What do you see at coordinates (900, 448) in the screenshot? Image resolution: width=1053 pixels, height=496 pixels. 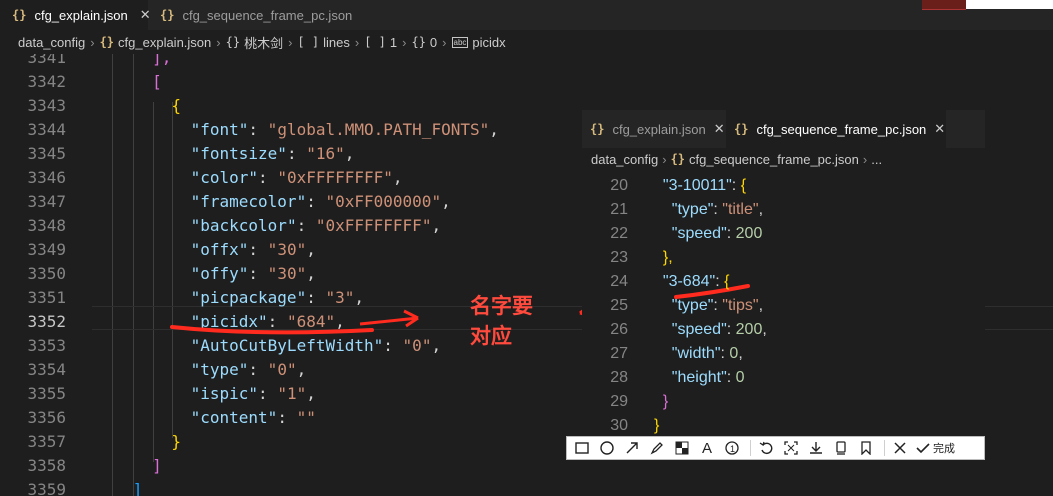 I see `cancel-icon` at bounding box center [900, 448].